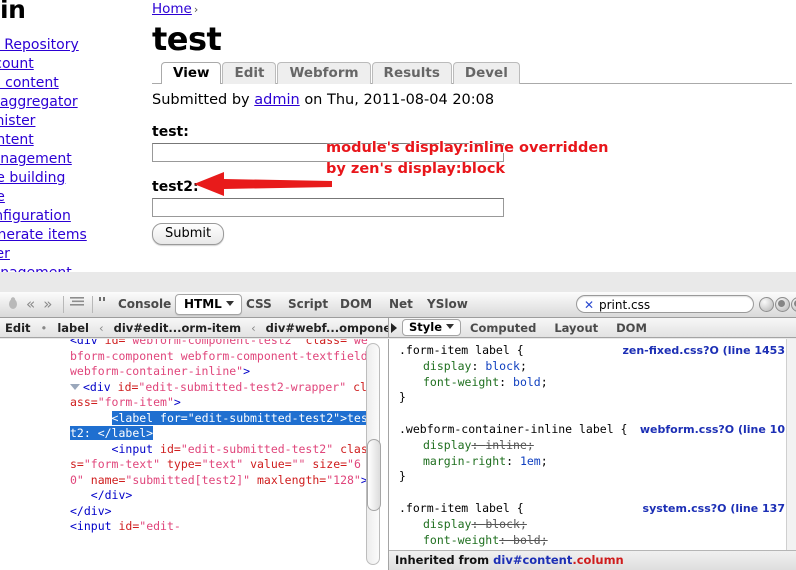 Image resolution: width=796 pixels, height=570 pixels. What do you see at coordinates (18, 328) in the screenshot?
I see `crumb-edit: Edit` at bounding box center [18, 328].